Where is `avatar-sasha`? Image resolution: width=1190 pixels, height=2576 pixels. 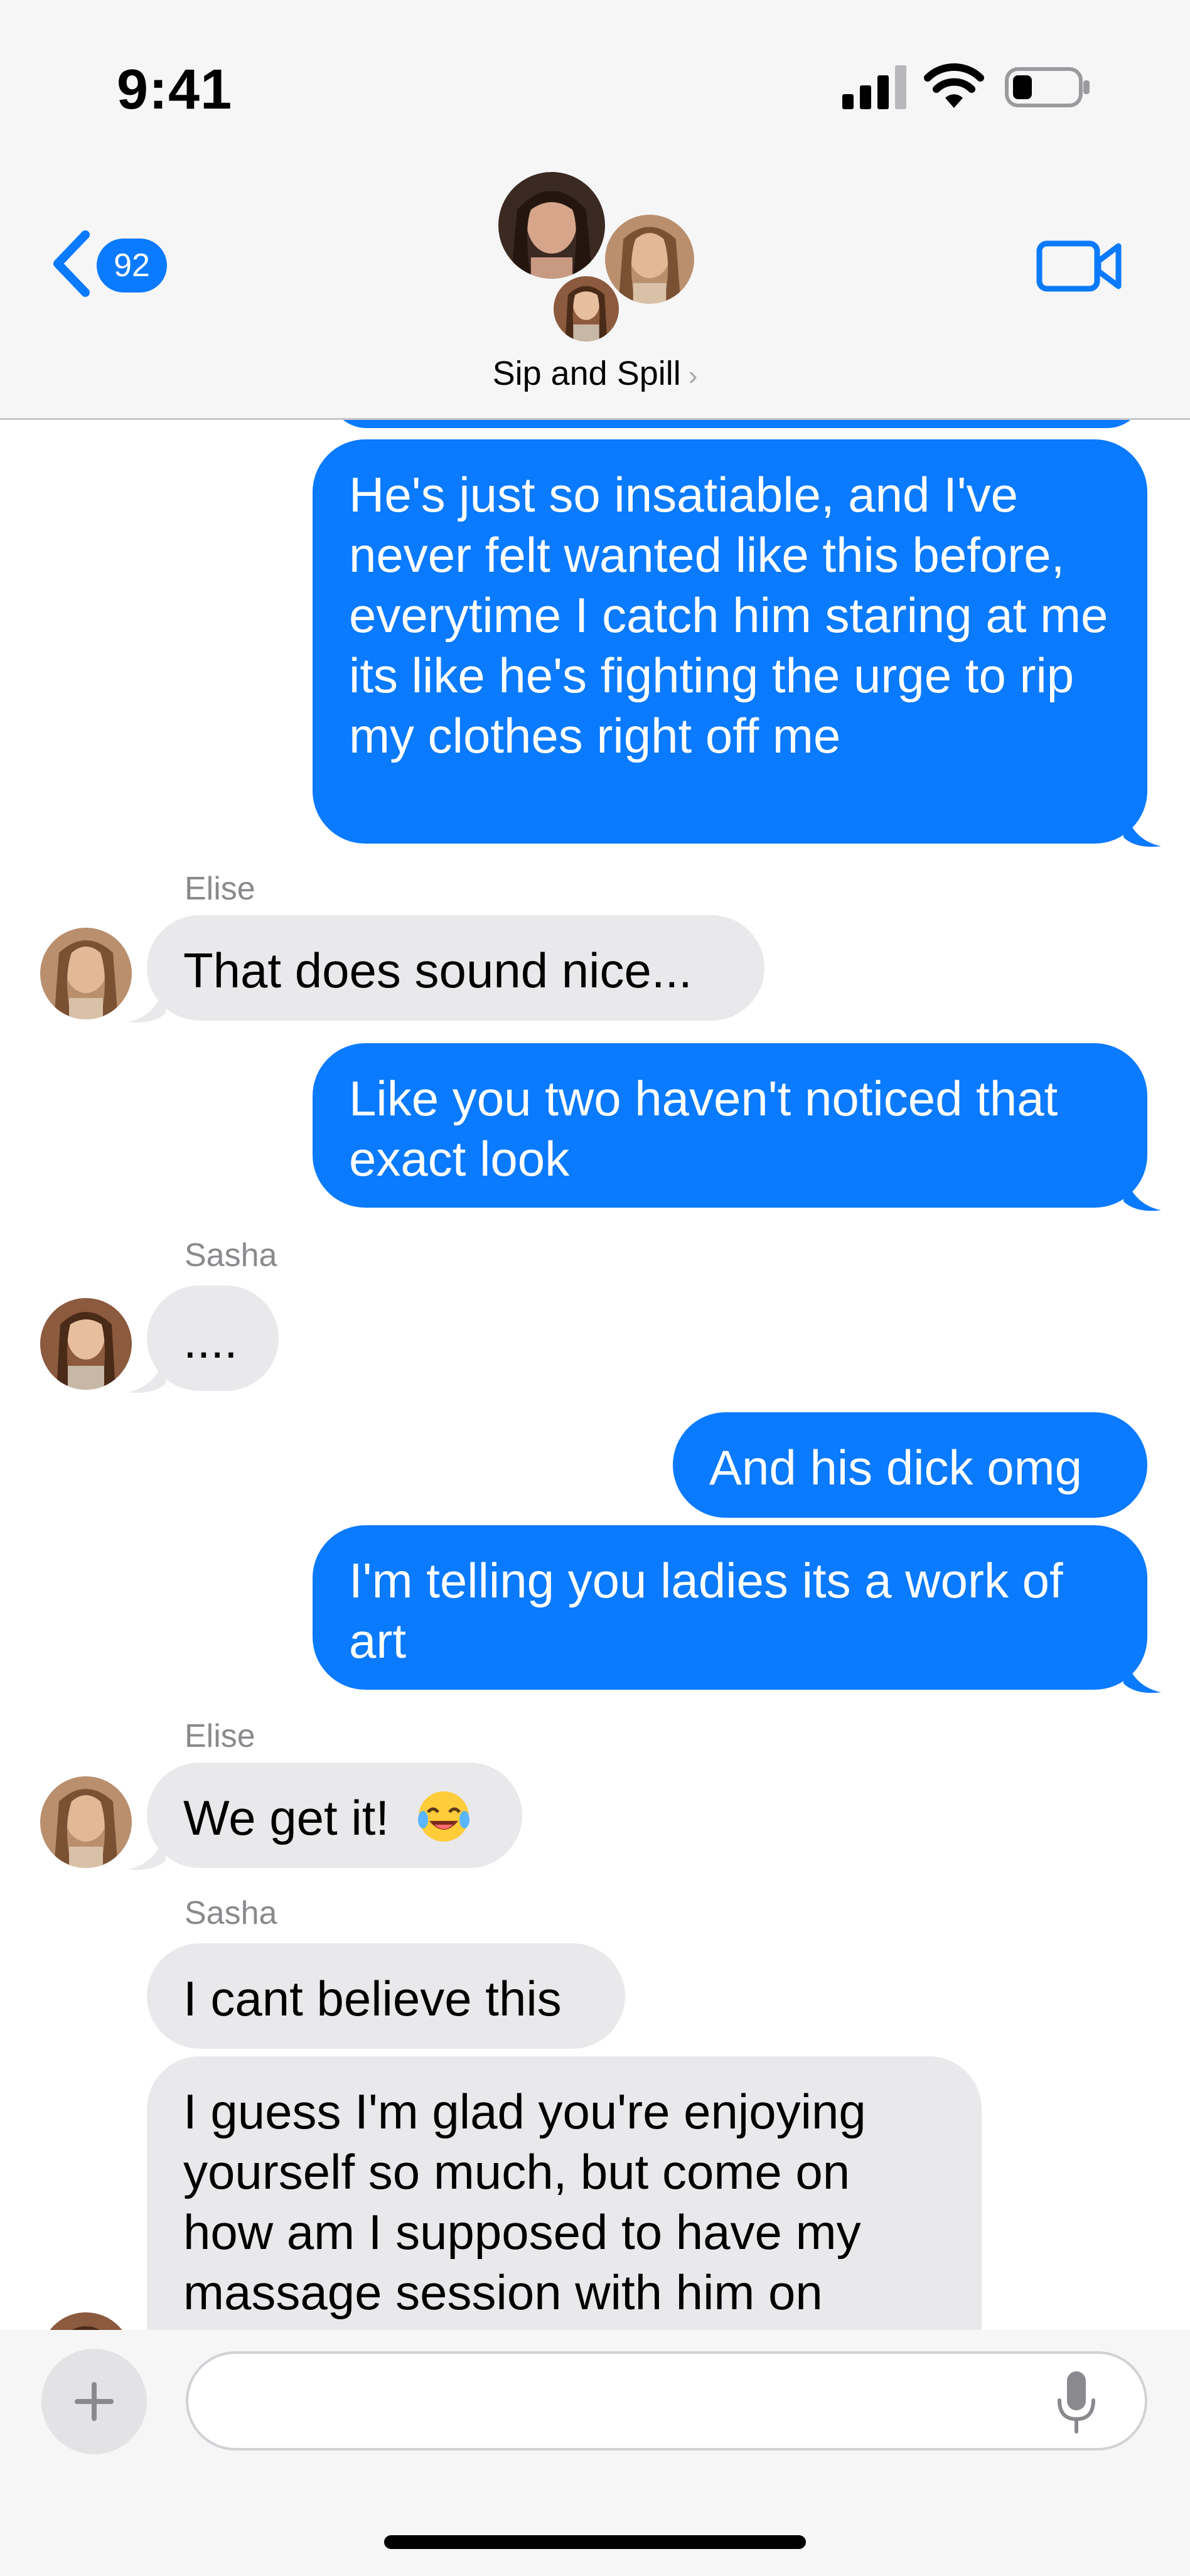
avatar-sasha is located at coordinates (86, 1344).